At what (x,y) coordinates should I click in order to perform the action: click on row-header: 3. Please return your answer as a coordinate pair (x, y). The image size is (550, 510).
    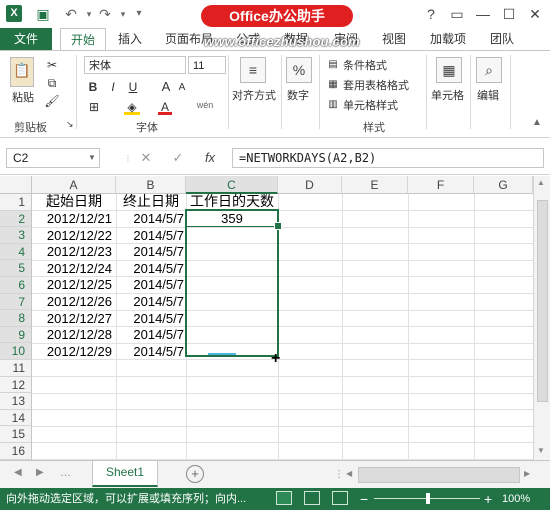
    Looking at the image, I should click on (16, 235).